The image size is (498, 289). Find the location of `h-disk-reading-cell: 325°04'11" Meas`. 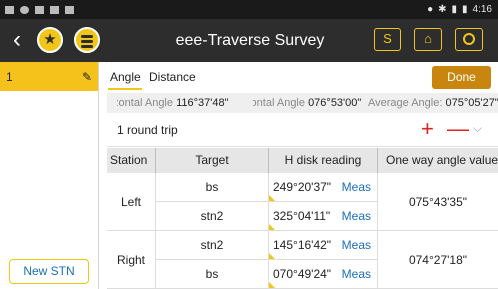

h-disk-reading-cell: 325°04'11" Meas is located at coordinates (323, 216).